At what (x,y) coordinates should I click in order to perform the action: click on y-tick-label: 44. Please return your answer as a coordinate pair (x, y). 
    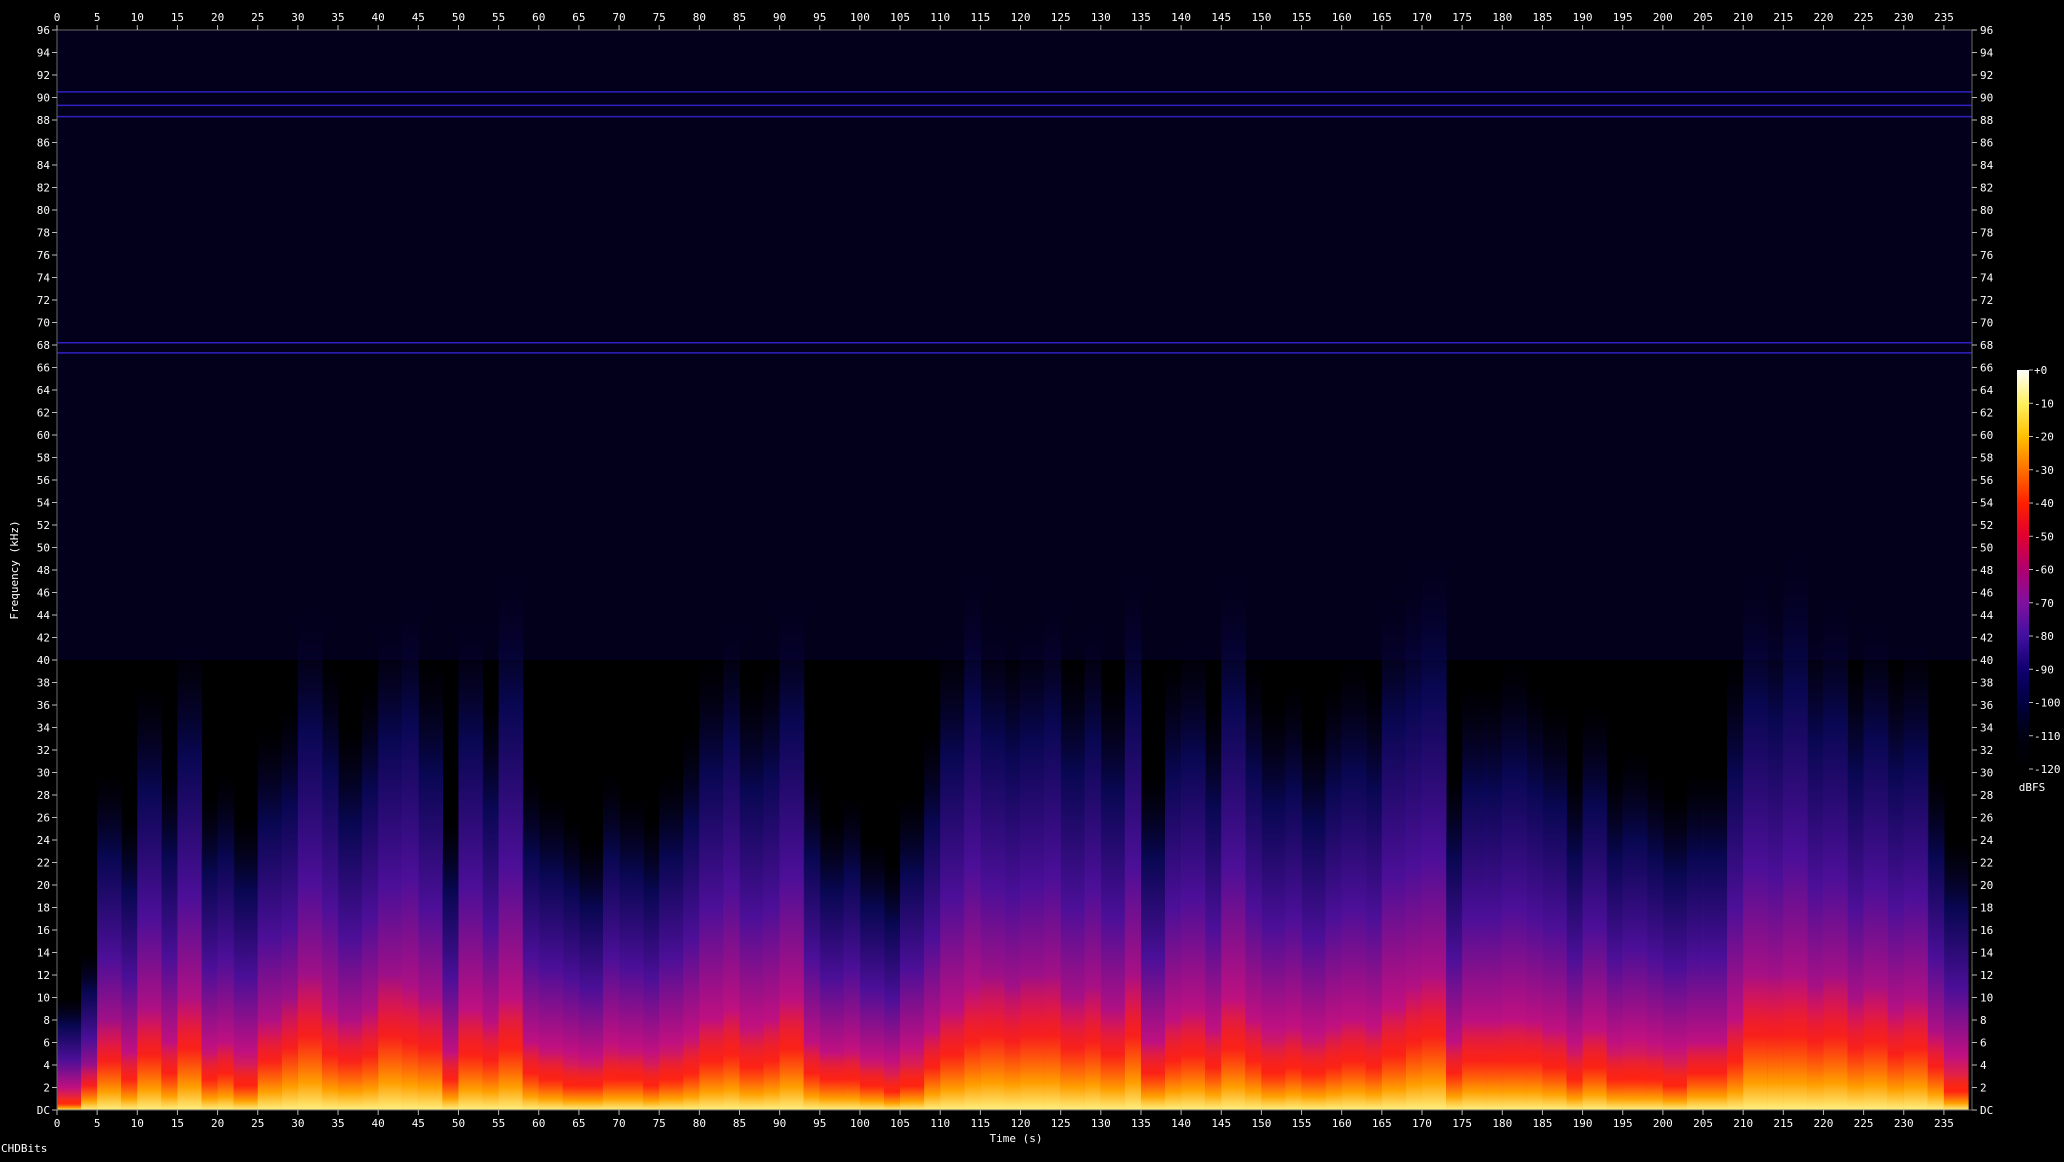
    Looking at the image, I should click on (1987, 615).